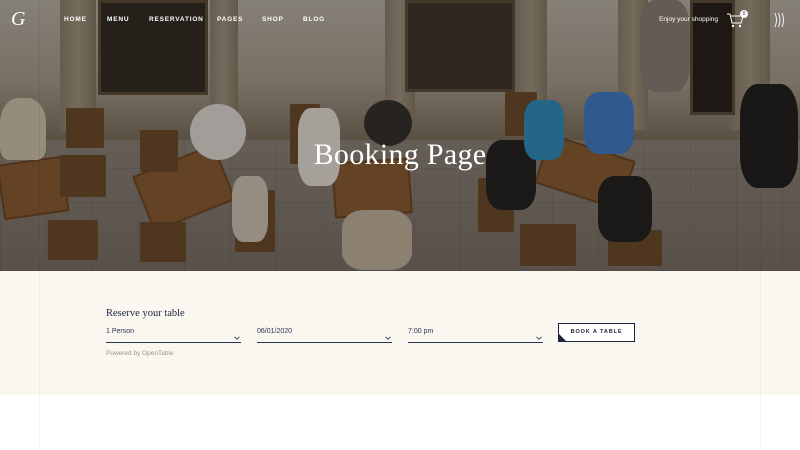 The image size is (800, 450). I want to click on menu-icon, so click(779, 20).